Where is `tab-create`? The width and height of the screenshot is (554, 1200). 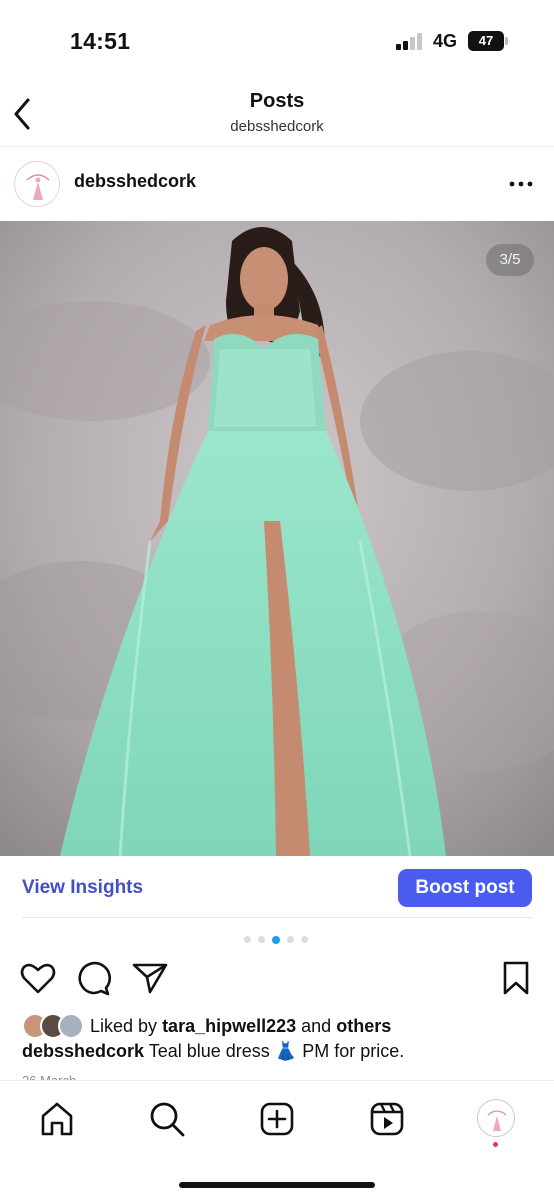
tab-create is located at coordinates (277, 1119).